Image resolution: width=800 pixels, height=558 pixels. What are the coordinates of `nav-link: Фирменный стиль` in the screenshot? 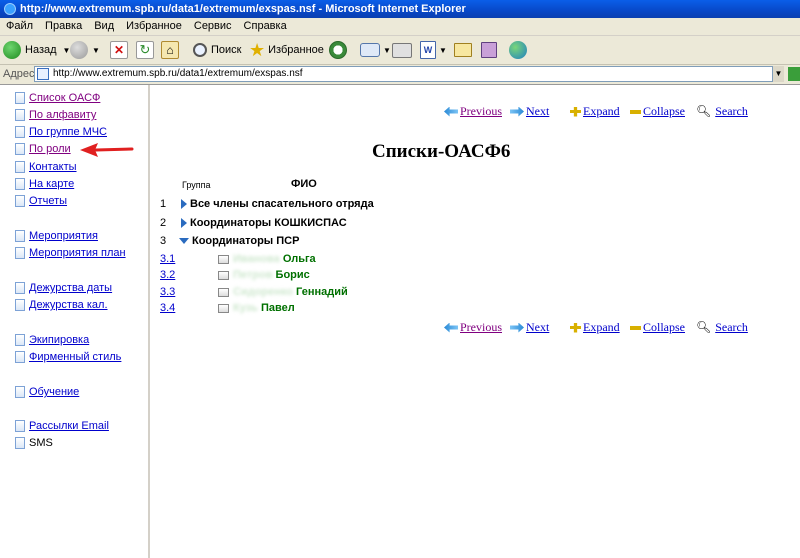 It's located at (75, 357).